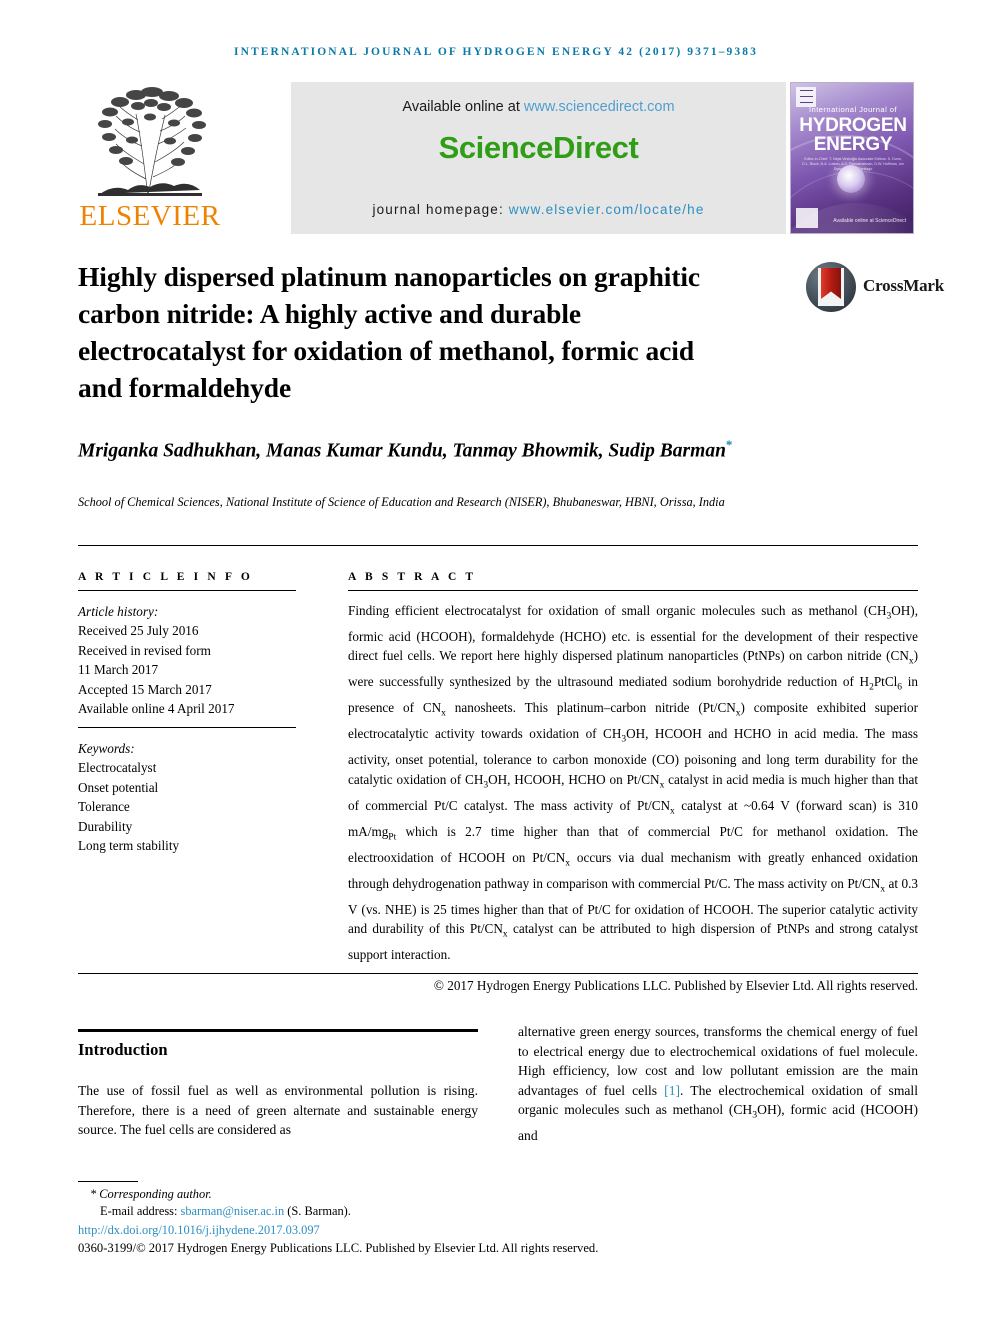 This screenshot has width=992, height=1323. Describe the element at coordinates (108, 1181) in the screenshot. I see `divider-footnote` at that location.